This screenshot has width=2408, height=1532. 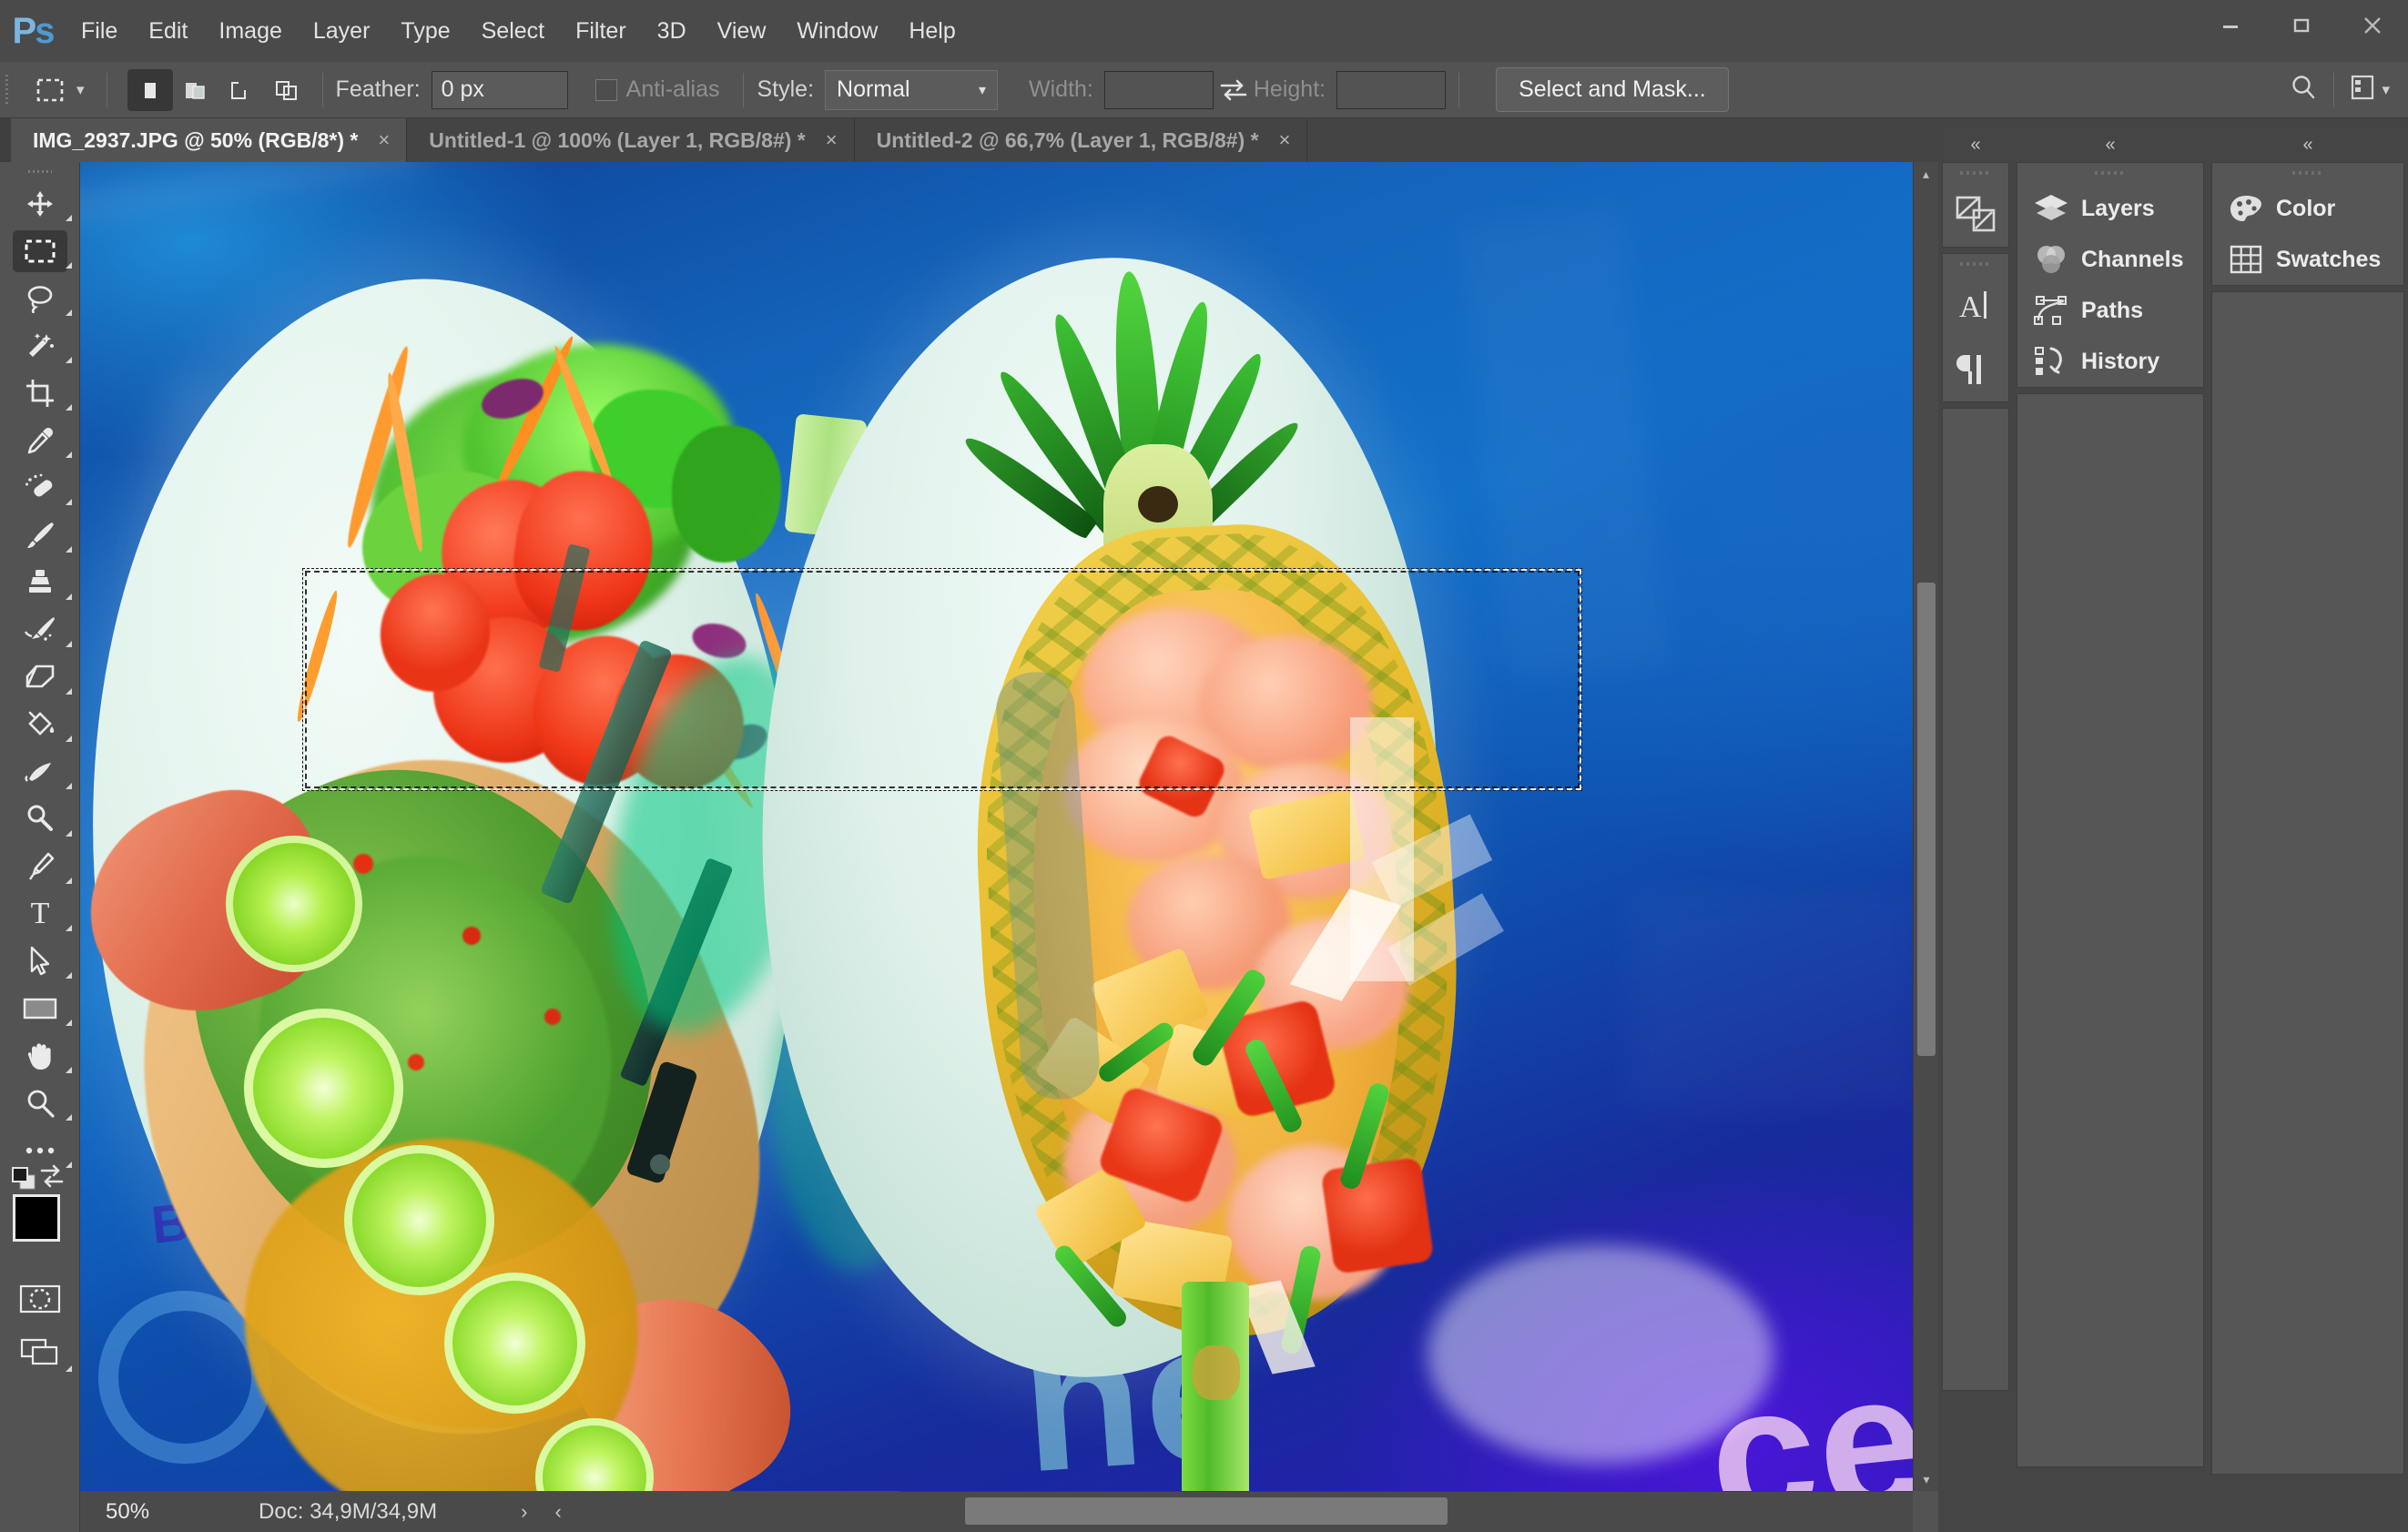 What do you see at coordinates (631, 140) in the screenshot?
I see `tab-untitled-1: Untitled-1 @ 100% (Layer 1, RGB/8#) * ×` at bounding box center [631, 140].